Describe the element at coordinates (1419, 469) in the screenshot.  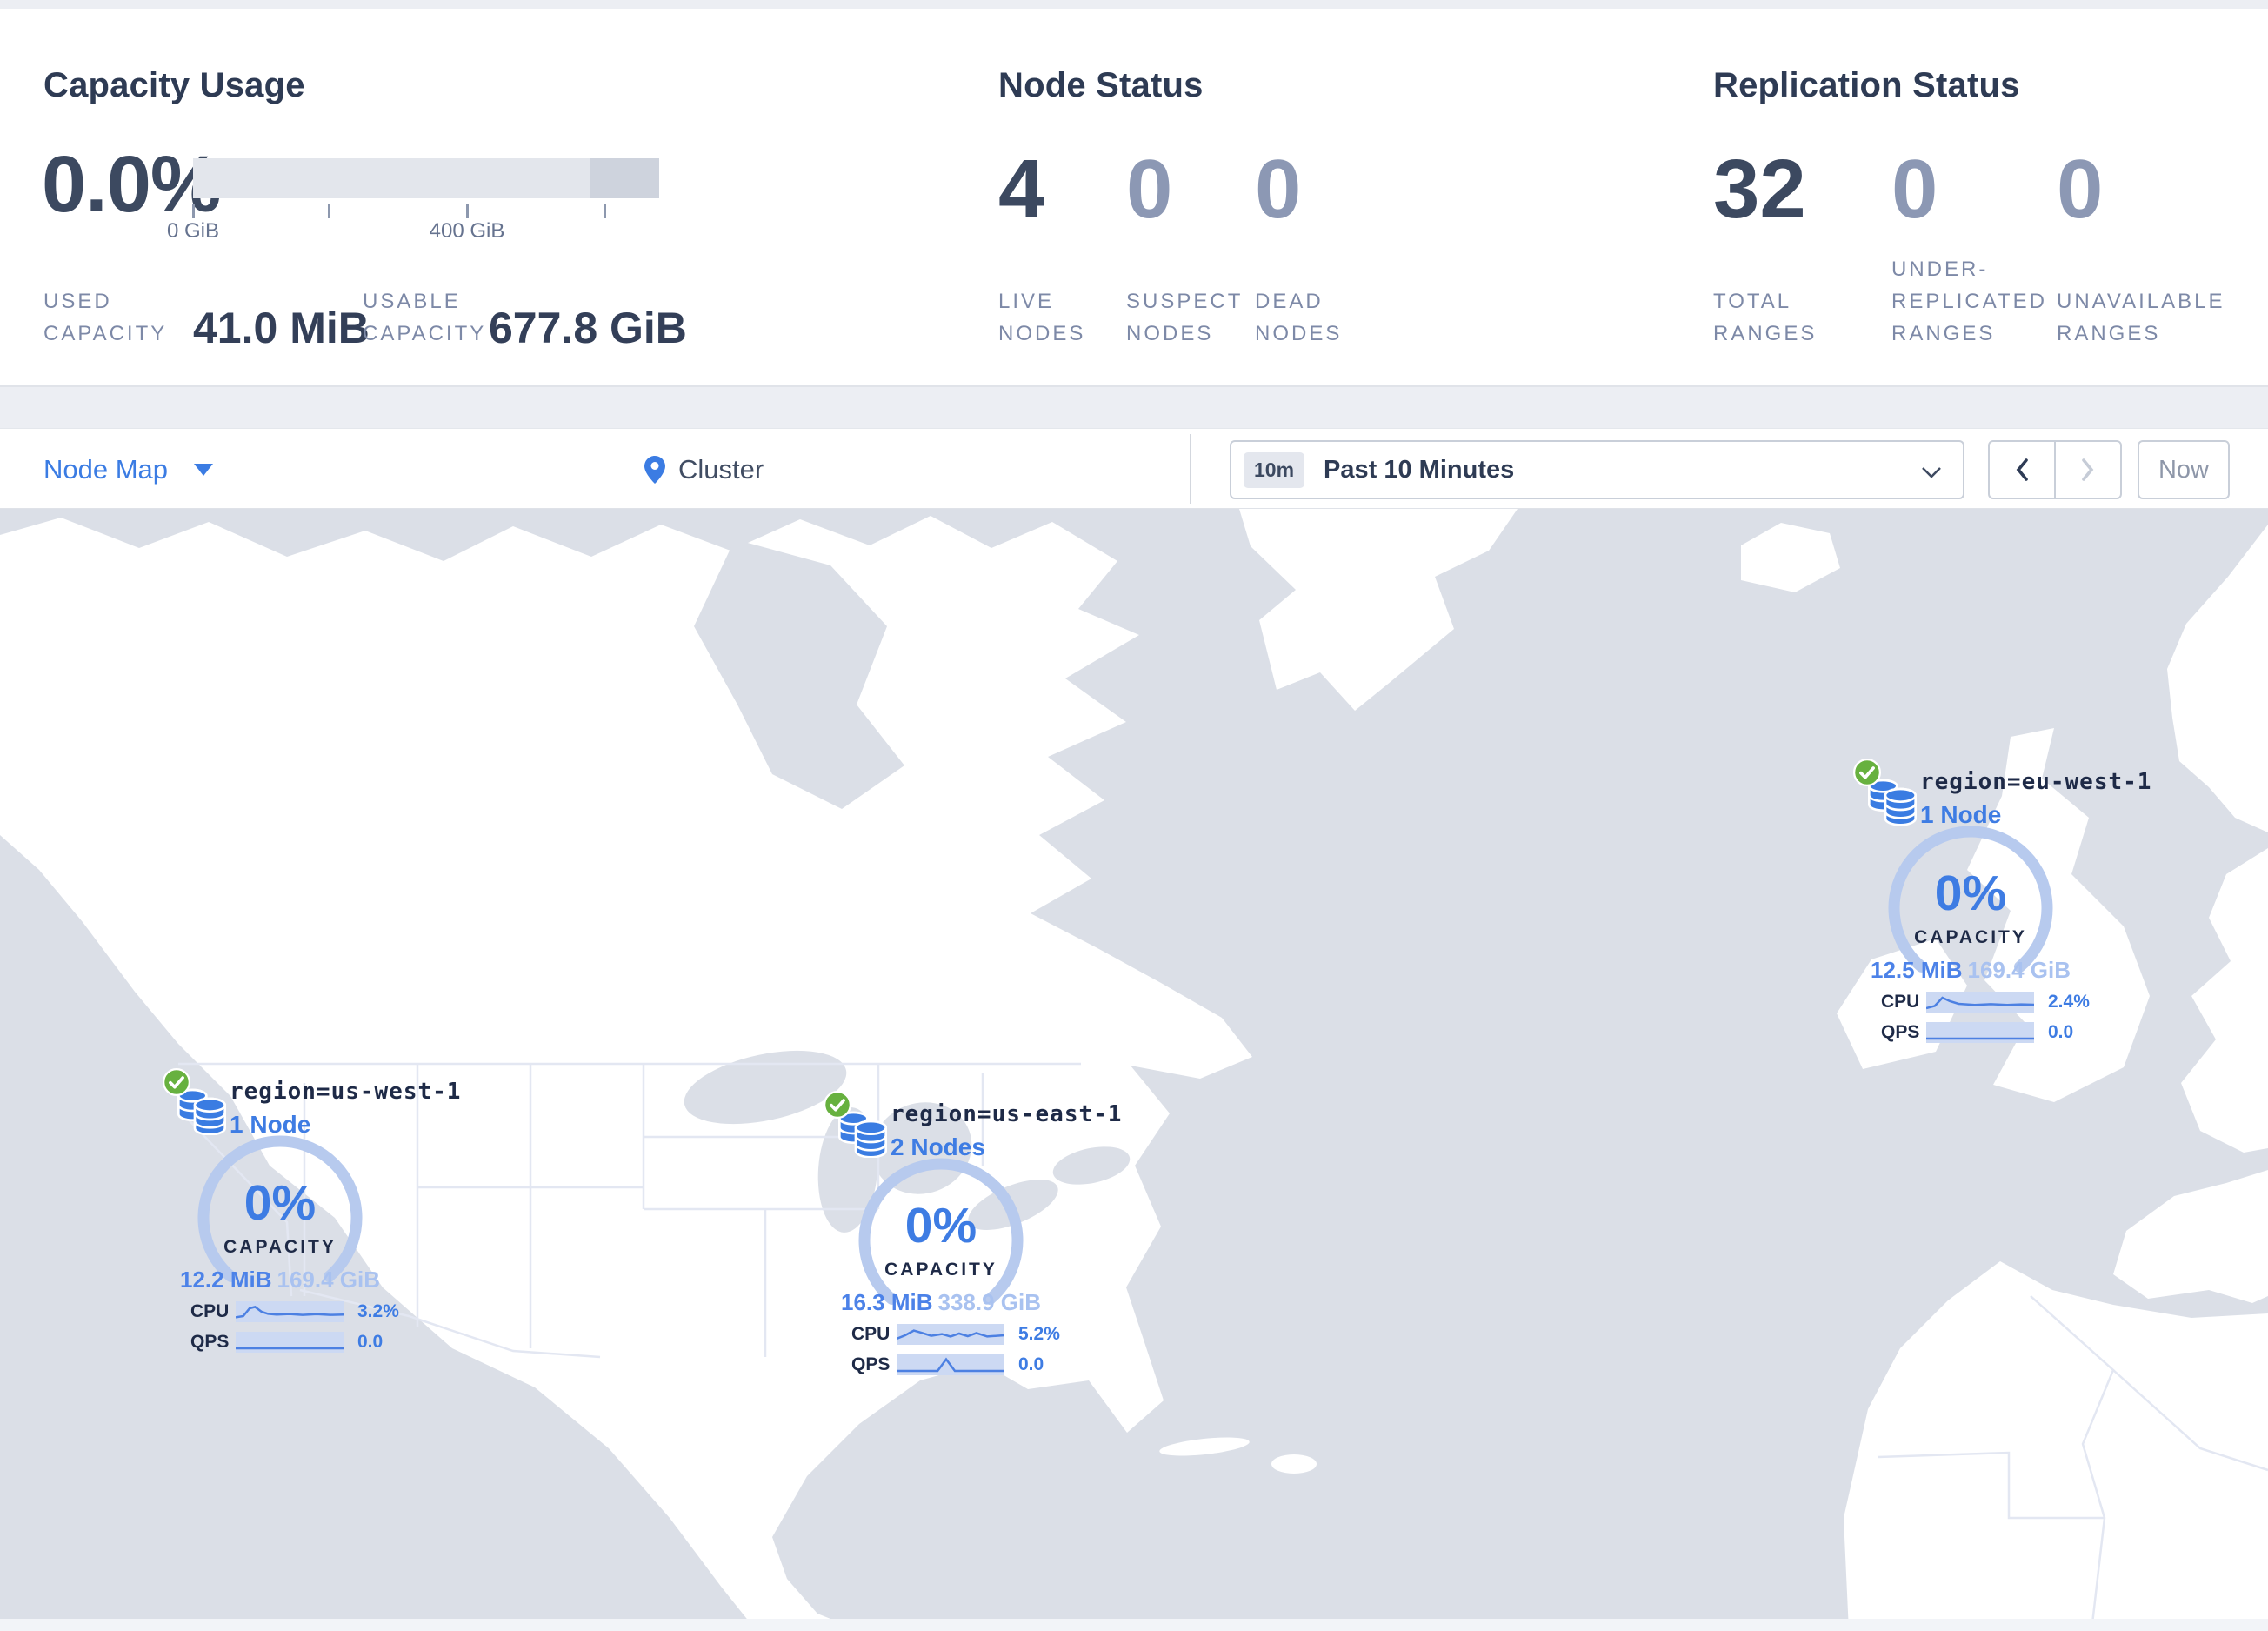
I see `time-range-label: Past 10 Minutes` at that location.